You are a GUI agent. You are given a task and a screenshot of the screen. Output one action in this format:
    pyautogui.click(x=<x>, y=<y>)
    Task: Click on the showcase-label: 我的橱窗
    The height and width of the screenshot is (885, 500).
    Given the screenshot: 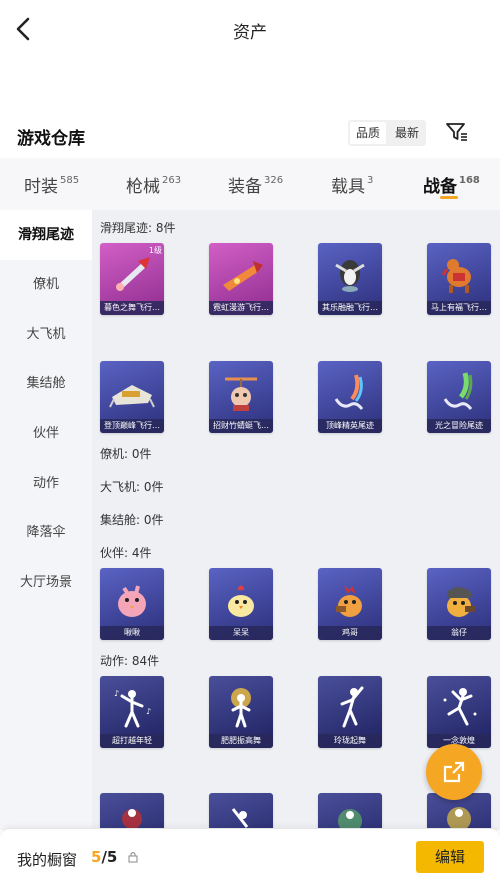 What is the action you would take?
    pyautogui.click(x=47, y=860)
    